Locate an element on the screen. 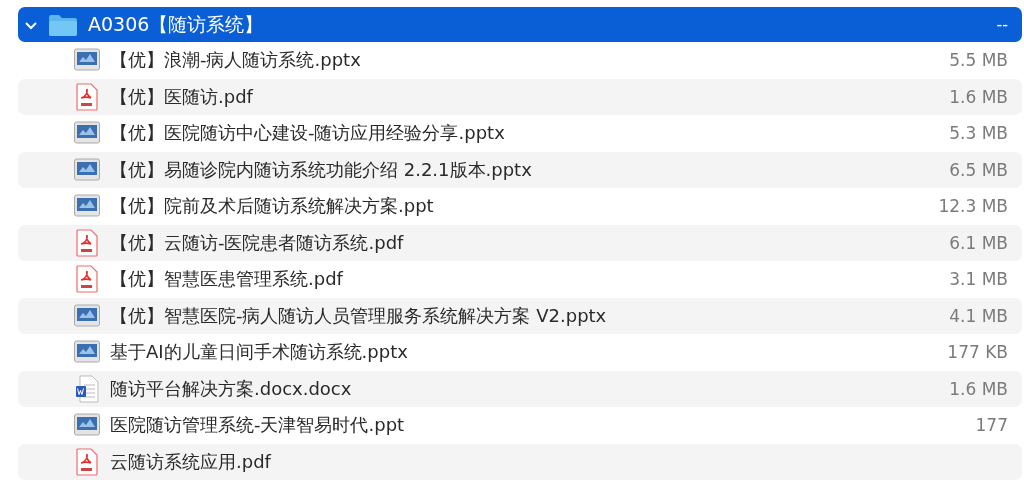  file-name: 【优】智慧医院-病人随访人员管理服务系统解决方案 V2.pptx is located at coordinates (359, 315).